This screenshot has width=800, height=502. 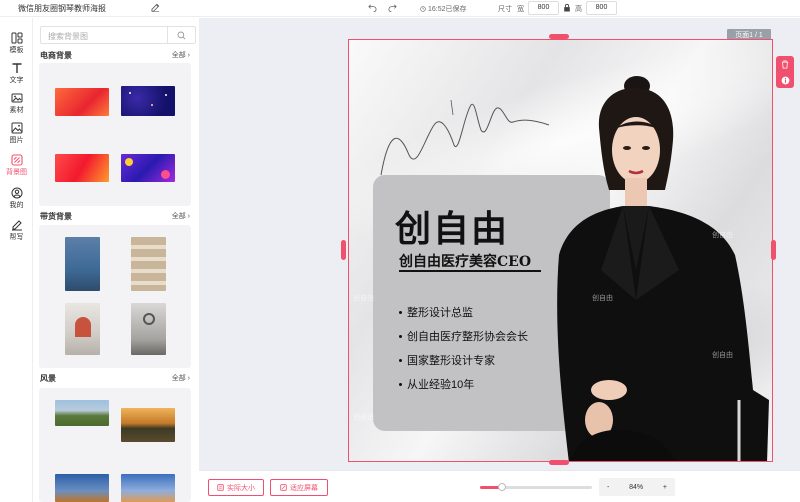 I want to click on section-title: 带货背景, so click(x=56, y=216).